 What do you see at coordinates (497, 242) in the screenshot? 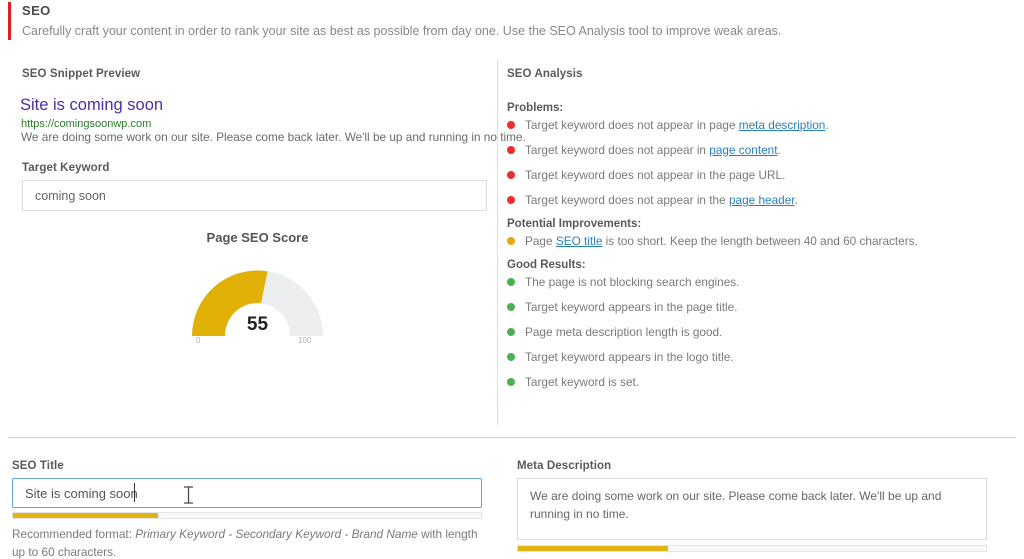
I see `column-divider` at bounding box center [497, 242].